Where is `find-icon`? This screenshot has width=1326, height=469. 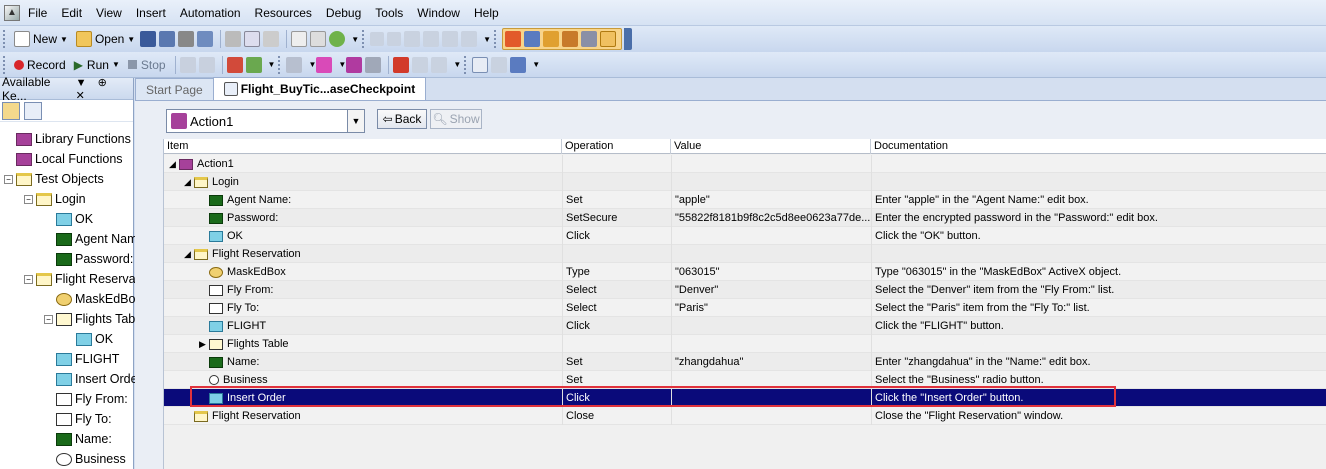 find-icon is located at coordinates (412, 39).